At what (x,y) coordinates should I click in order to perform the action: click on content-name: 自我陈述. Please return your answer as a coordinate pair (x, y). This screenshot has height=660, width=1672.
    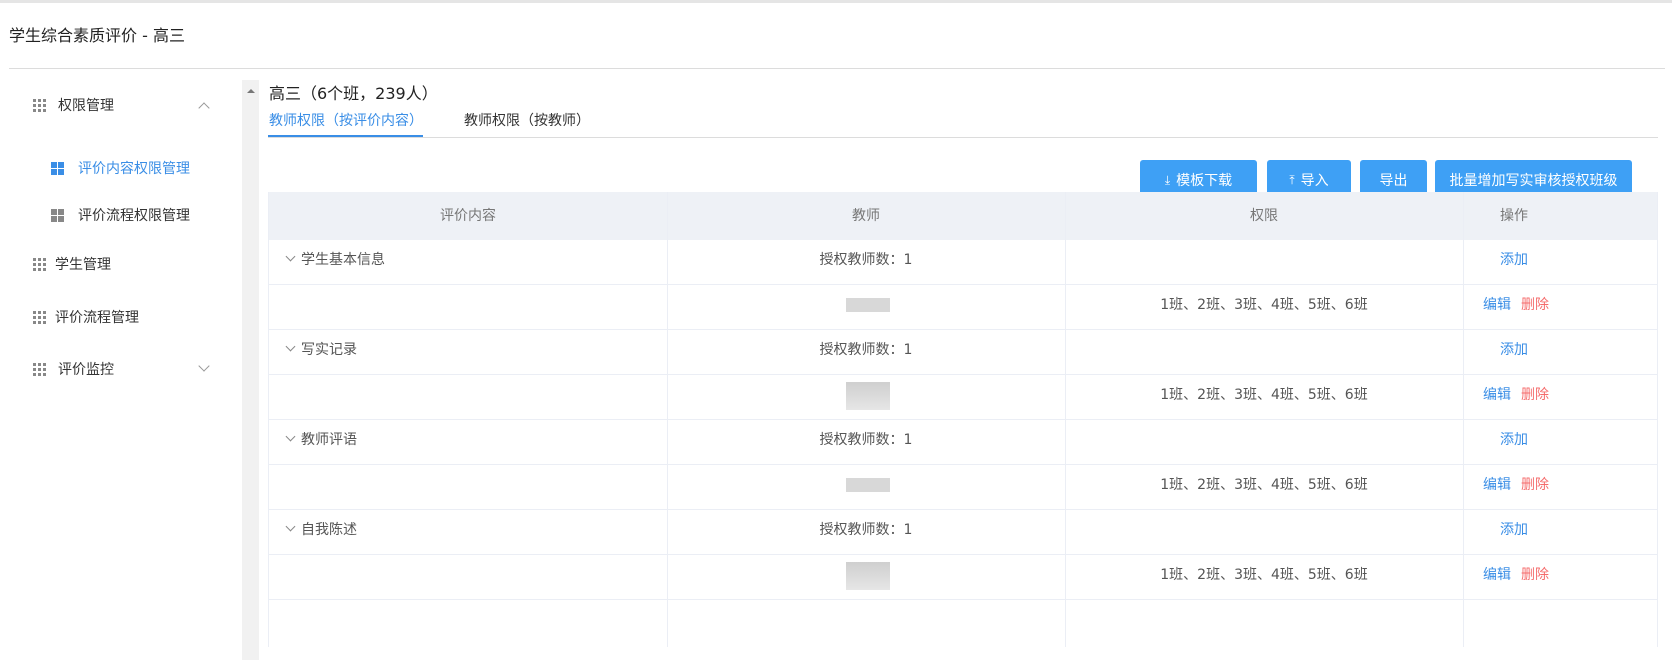
    Looking at the image, I should click on (329, 530).